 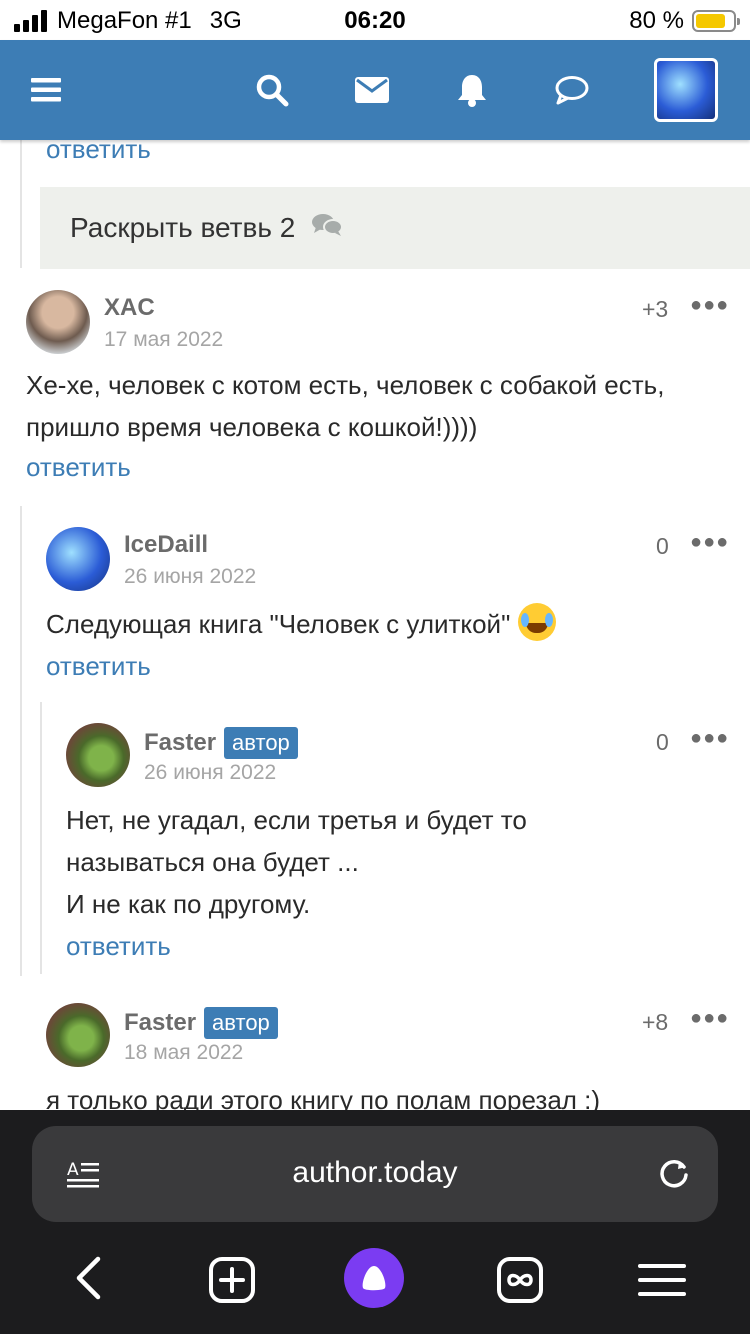 I want to click on comment-score: +8, so click(x=655, y=1022).